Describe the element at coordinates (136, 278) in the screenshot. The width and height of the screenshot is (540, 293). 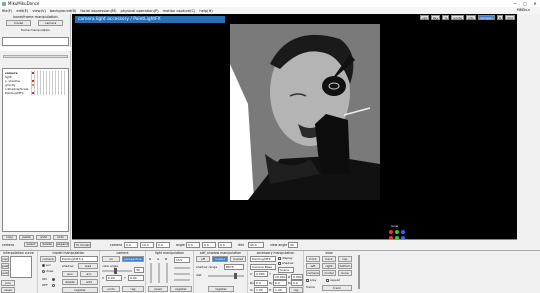
I see `camera-panel-y-field: 0.00` at that location.